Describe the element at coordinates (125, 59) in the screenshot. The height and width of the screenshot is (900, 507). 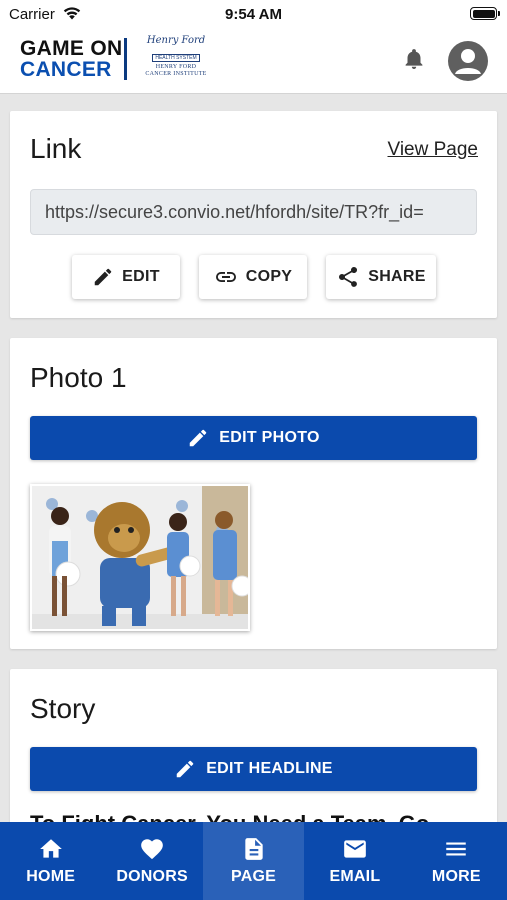
I see `logo-divider` at that location.